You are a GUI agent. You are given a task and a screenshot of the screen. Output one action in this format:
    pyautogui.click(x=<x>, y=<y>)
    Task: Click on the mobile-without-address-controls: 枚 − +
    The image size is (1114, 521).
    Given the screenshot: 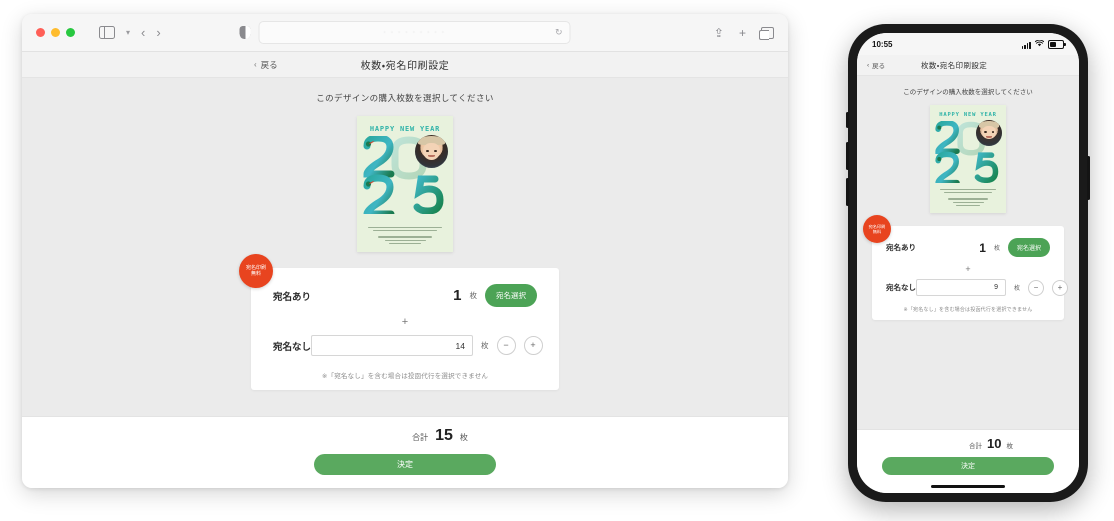 What is the action you would take?
    pyautogui.click(x=992, y=287)
    